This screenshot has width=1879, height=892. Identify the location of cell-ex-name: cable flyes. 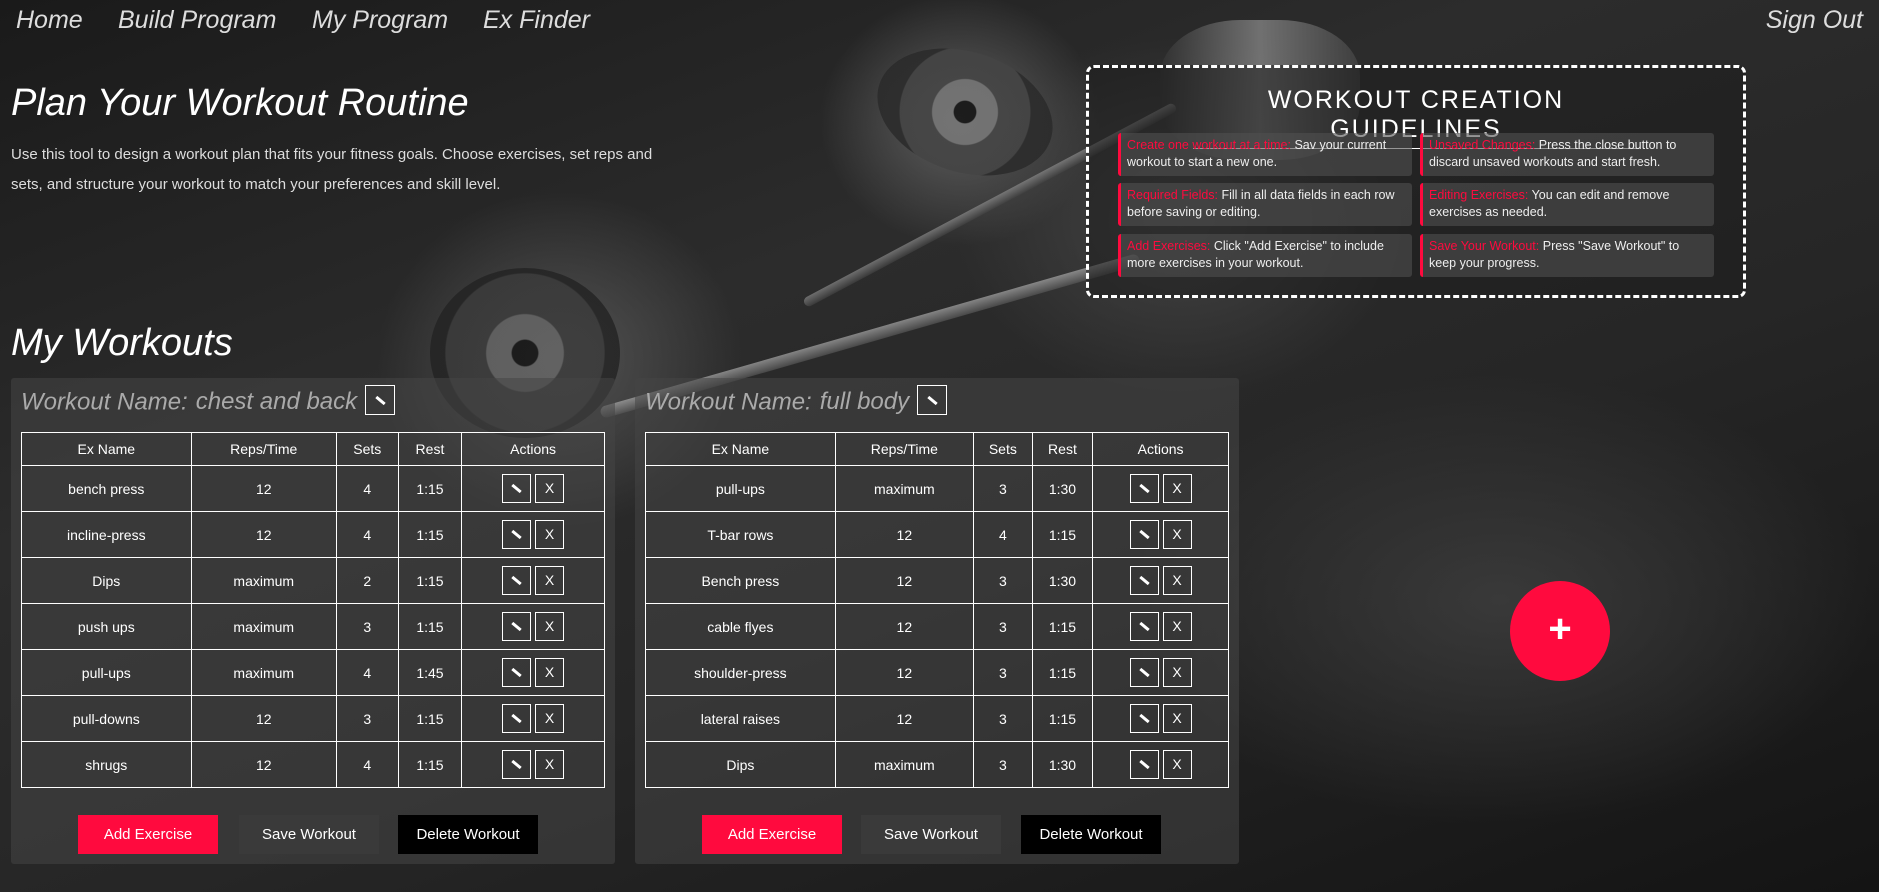
(740, 626).